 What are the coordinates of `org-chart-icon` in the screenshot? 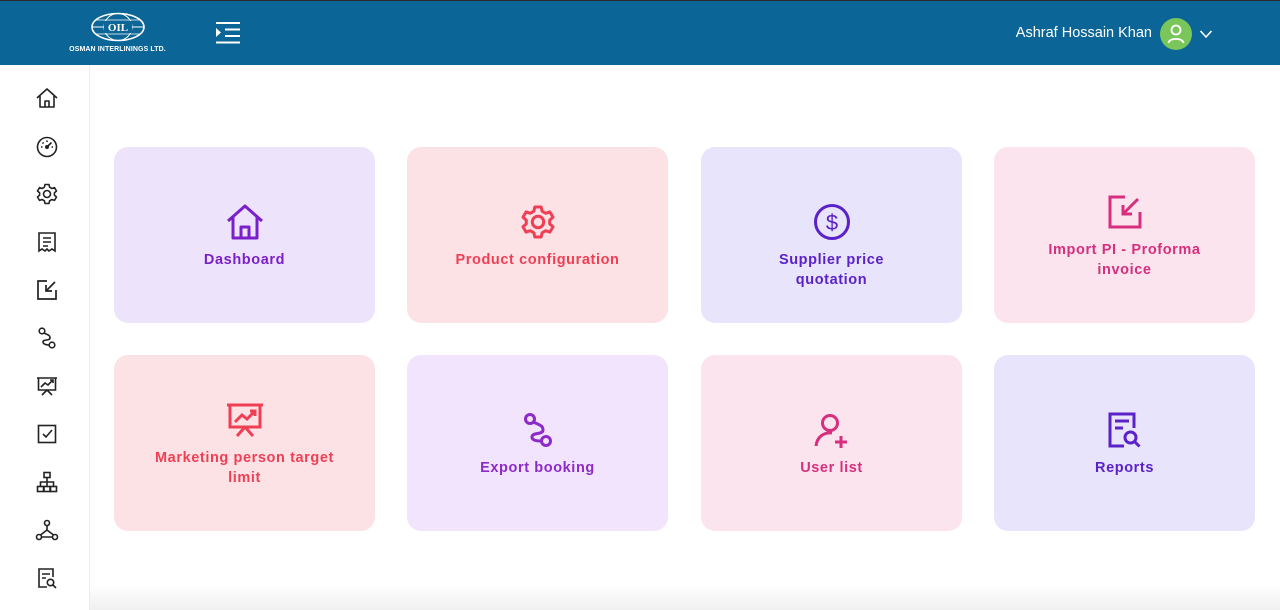 It's located at (47, 482).